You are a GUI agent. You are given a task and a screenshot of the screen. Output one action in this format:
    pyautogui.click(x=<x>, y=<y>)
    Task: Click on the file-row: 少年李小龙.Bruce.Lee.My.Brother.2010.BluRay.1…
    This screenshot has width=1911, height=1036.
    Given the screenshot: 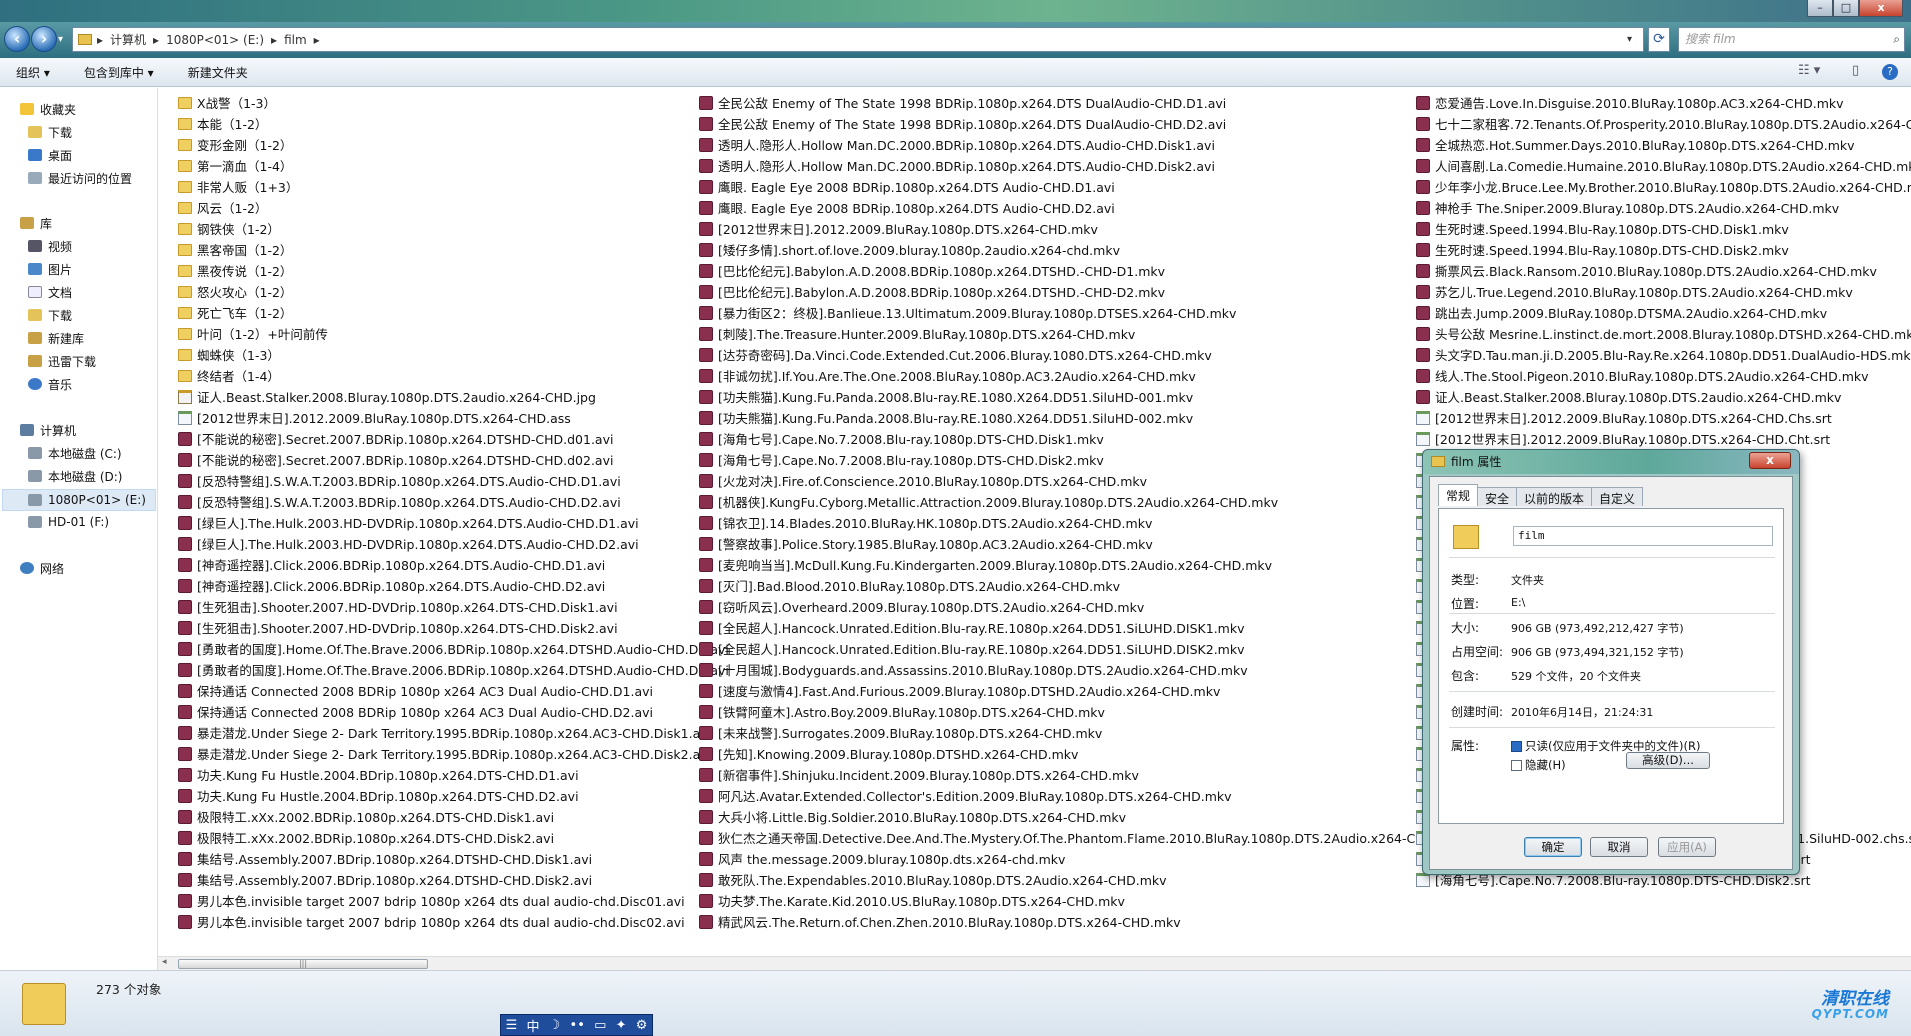 What is the action you would take?
    pyautogui.click(x=1663, y=186)
    